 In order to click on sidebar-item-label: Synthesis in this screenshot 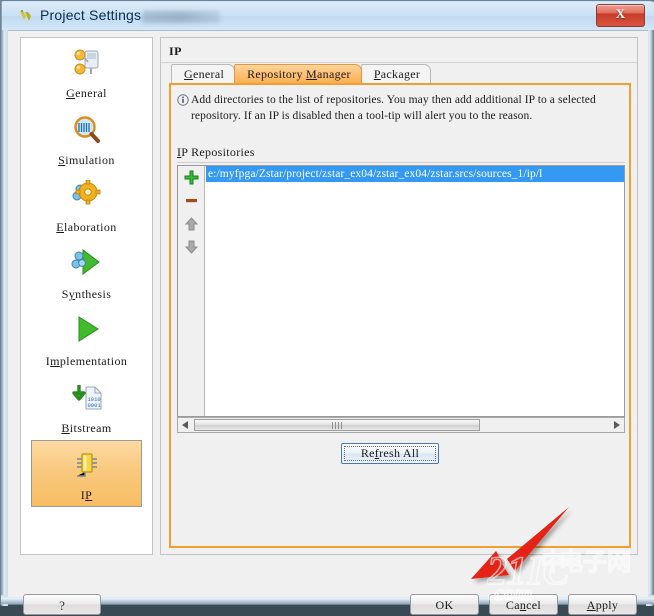, I will do `click(86, 294)`.